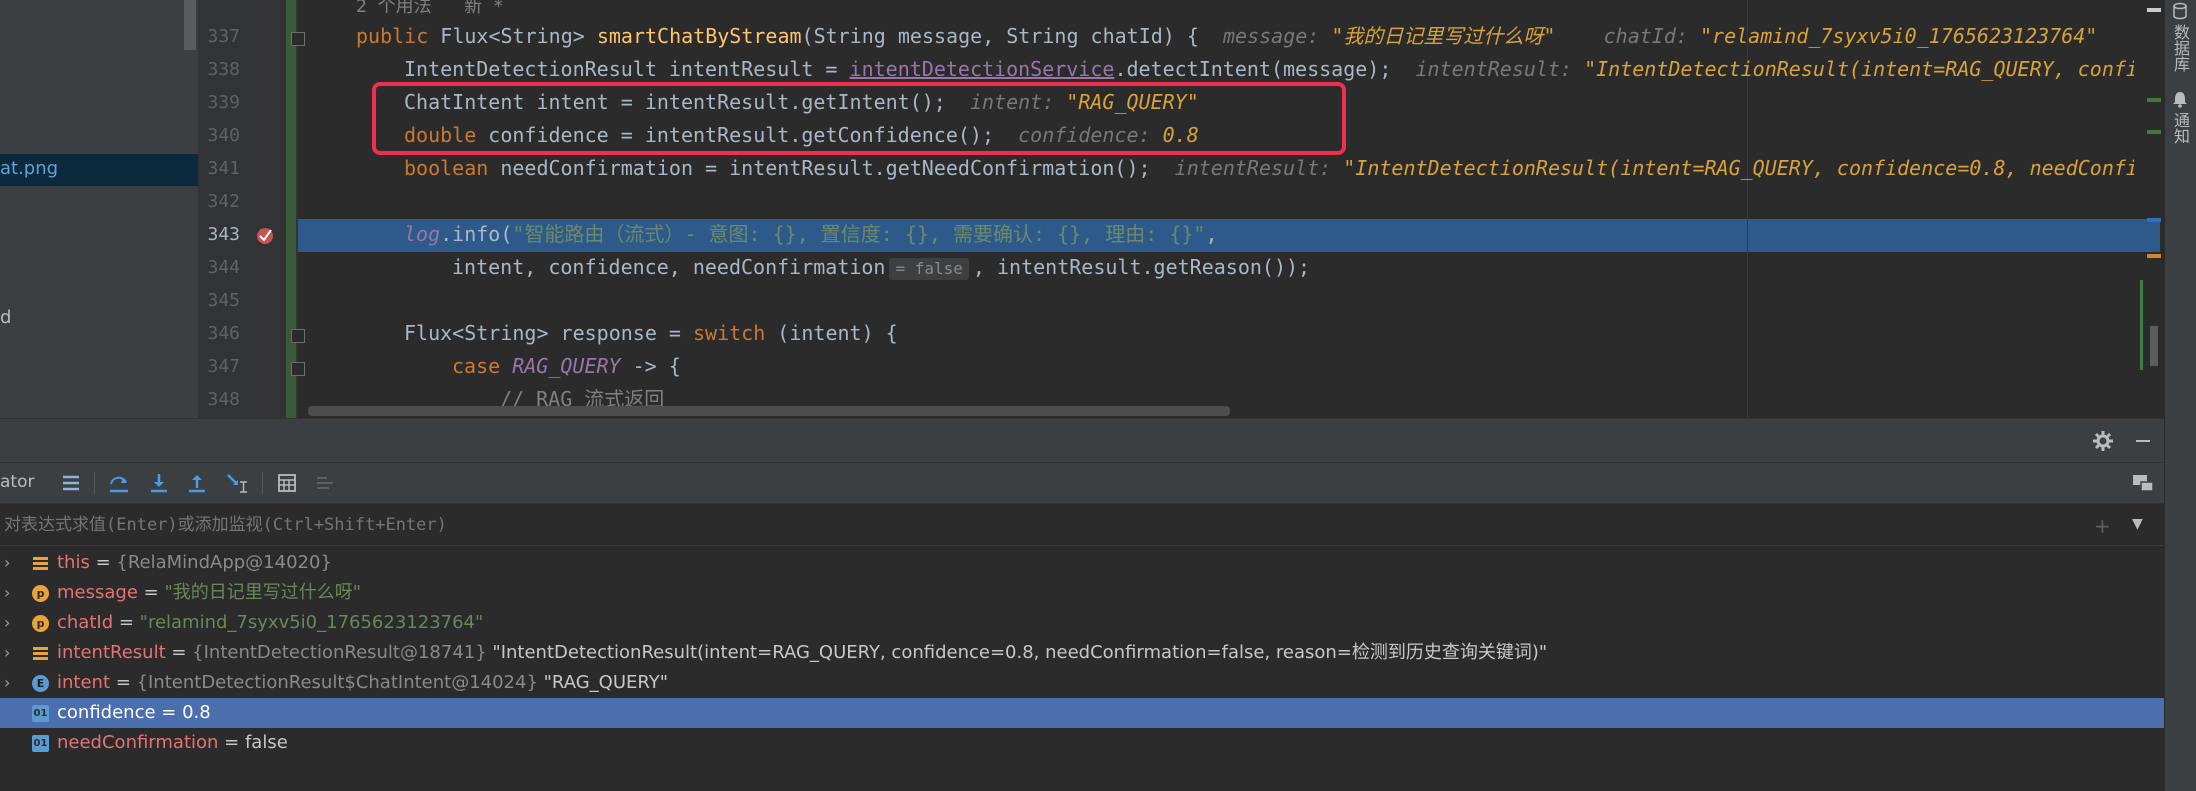  Describe the element at coordinates (337, 682) in the screenshot. I see `variable-type: {IntentDetectionResult$ChatIntent@14024}` at that location.